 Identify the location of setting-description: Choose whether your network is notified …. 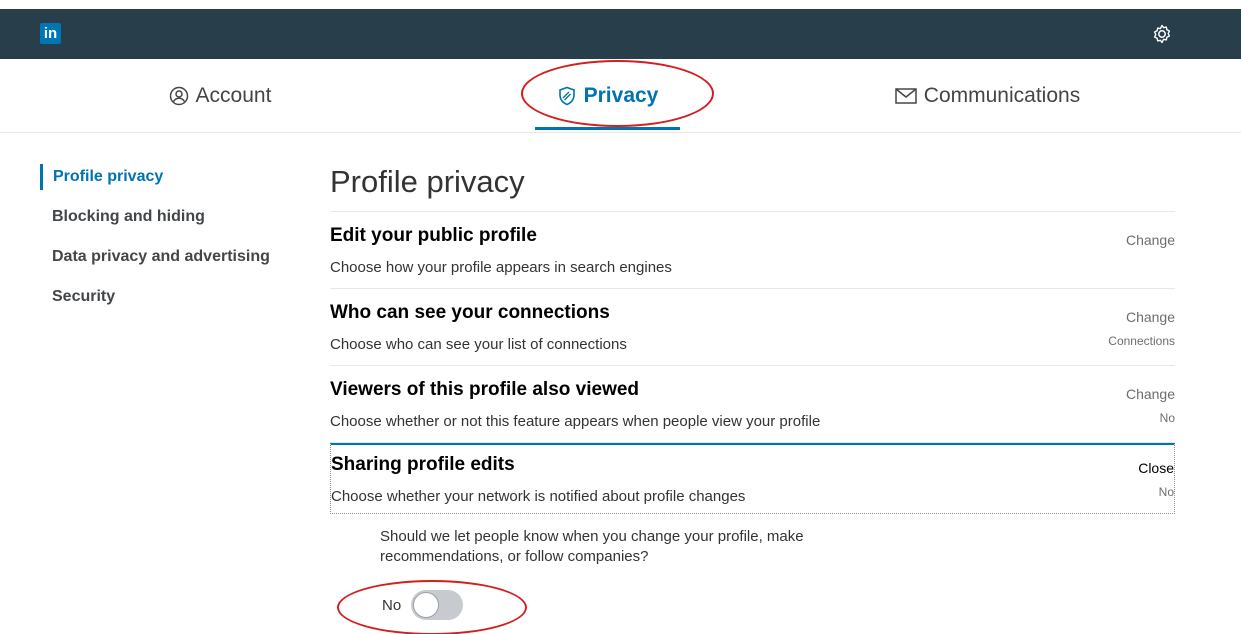
(538, 496).